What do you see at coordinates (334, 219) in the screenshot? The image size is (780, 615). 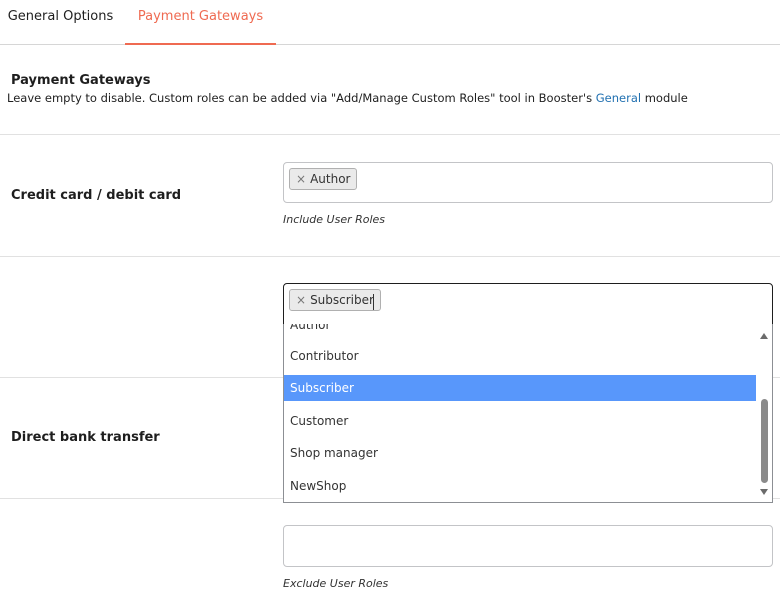 I see `credit-card-include-help: Include User Roles` at bounding box center [334, 219].